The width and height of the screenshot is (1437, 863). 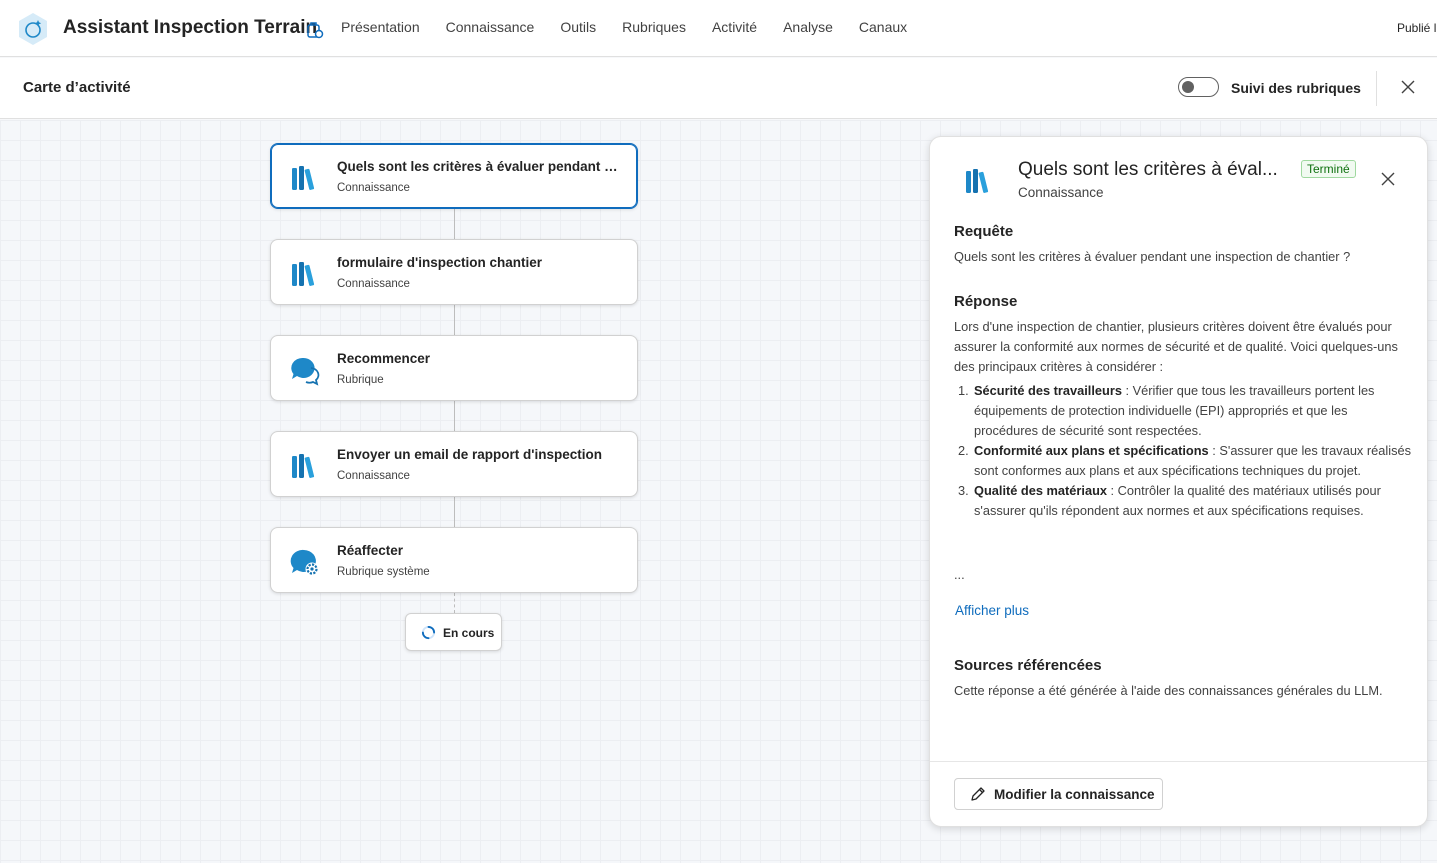 What do you see at coordinates (190, 27) in the screenshot?
I see `agent-title: Assistant Inspection Terrain` at bounding box center [190, 27].